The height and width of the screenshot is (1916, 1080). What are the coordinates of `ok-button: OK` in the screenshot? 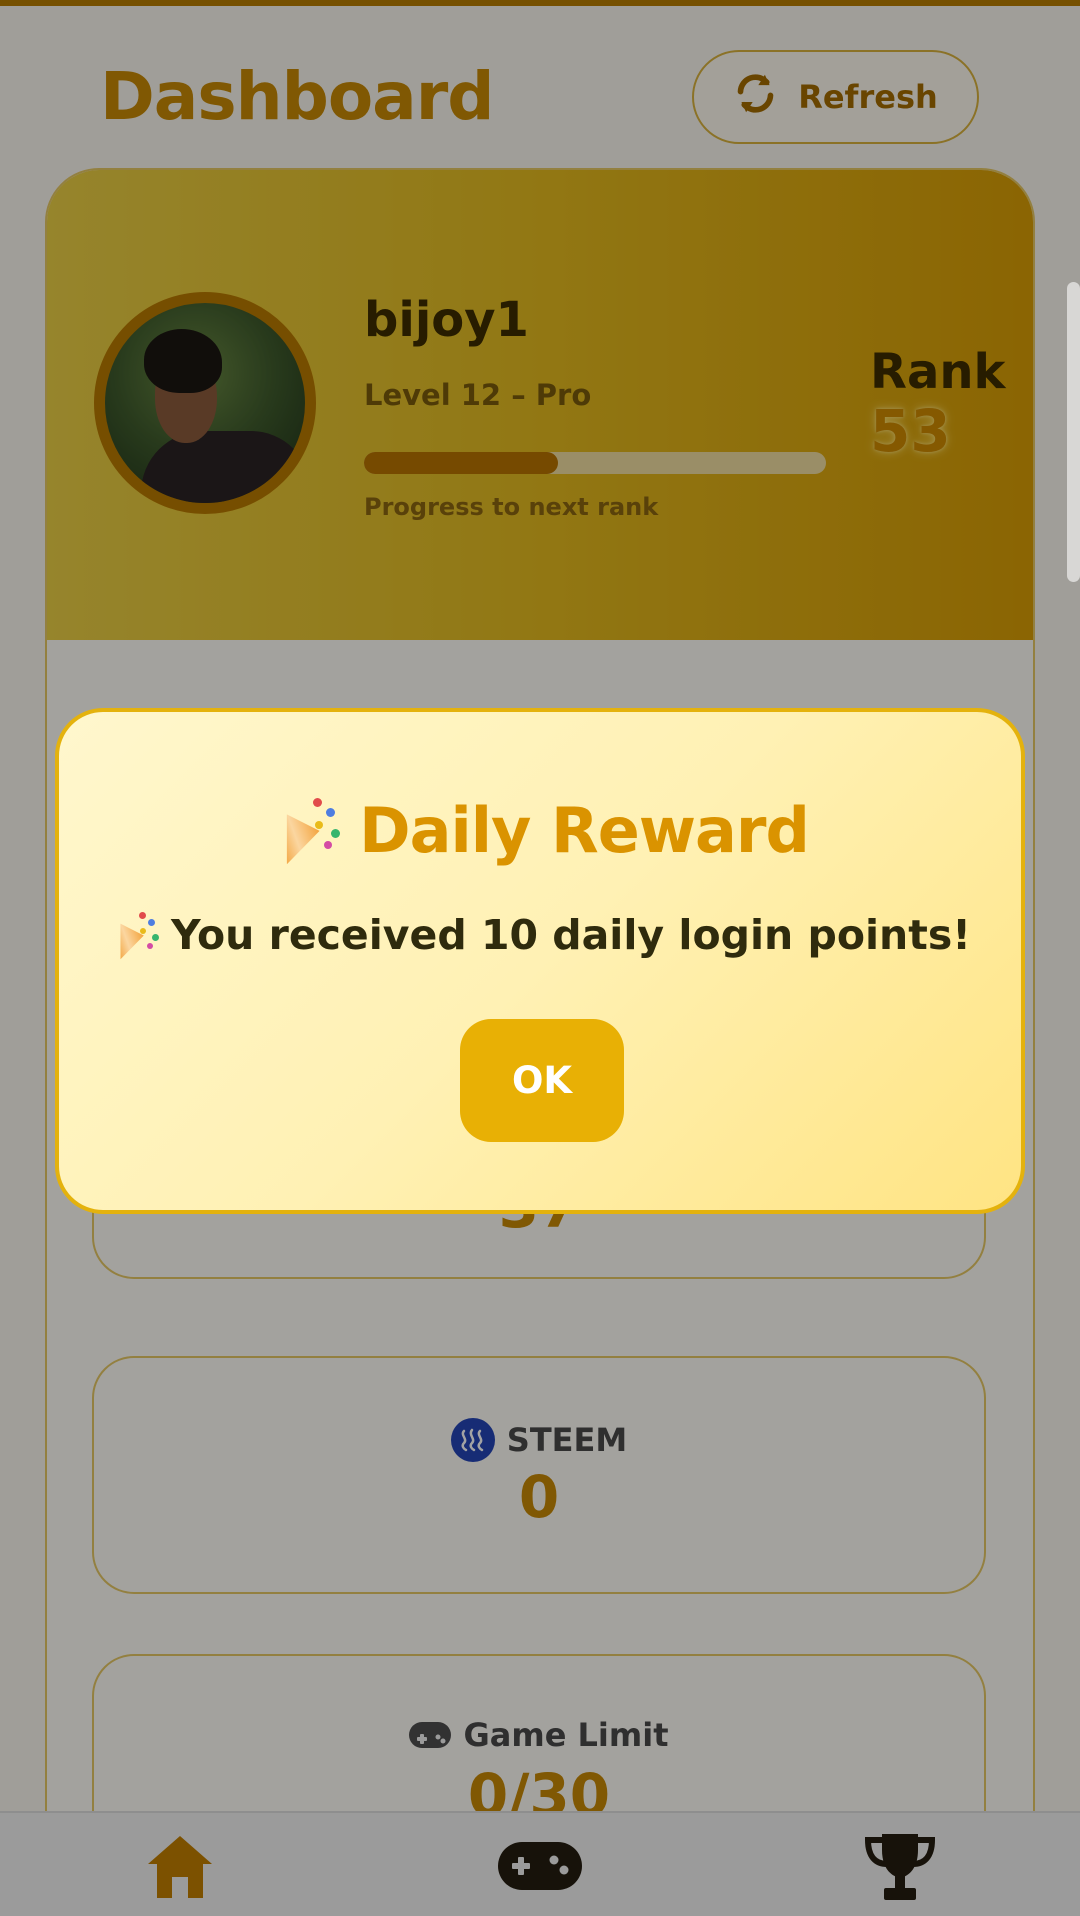 It's located at (542, 1080).